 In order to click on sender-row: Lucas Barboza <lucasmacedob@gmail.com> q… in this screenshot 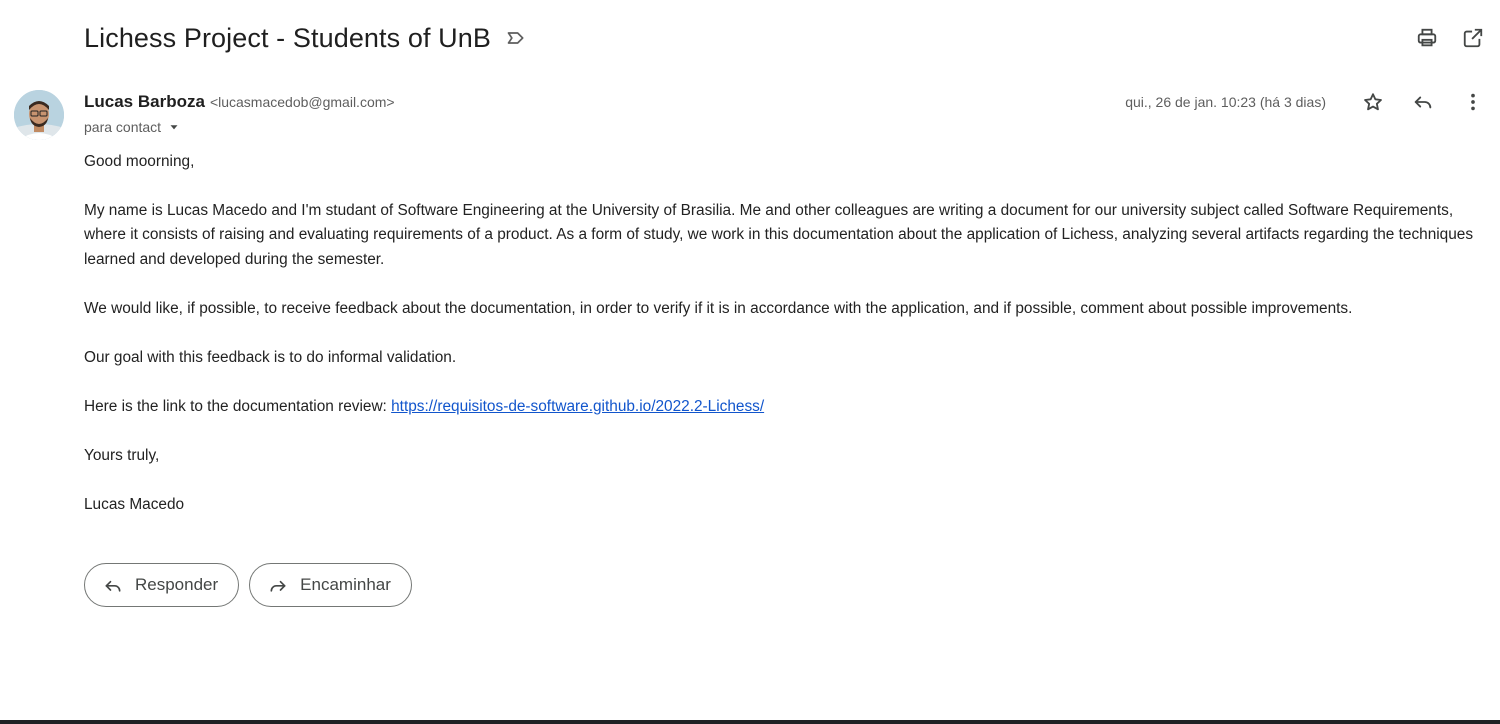, I will do `click(785, 102)`.